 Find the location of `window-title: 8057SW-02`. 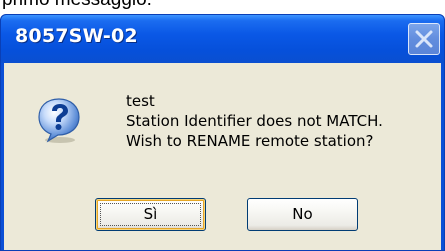

window-title: 8057SW-02 is located at coordinates (76, 36).